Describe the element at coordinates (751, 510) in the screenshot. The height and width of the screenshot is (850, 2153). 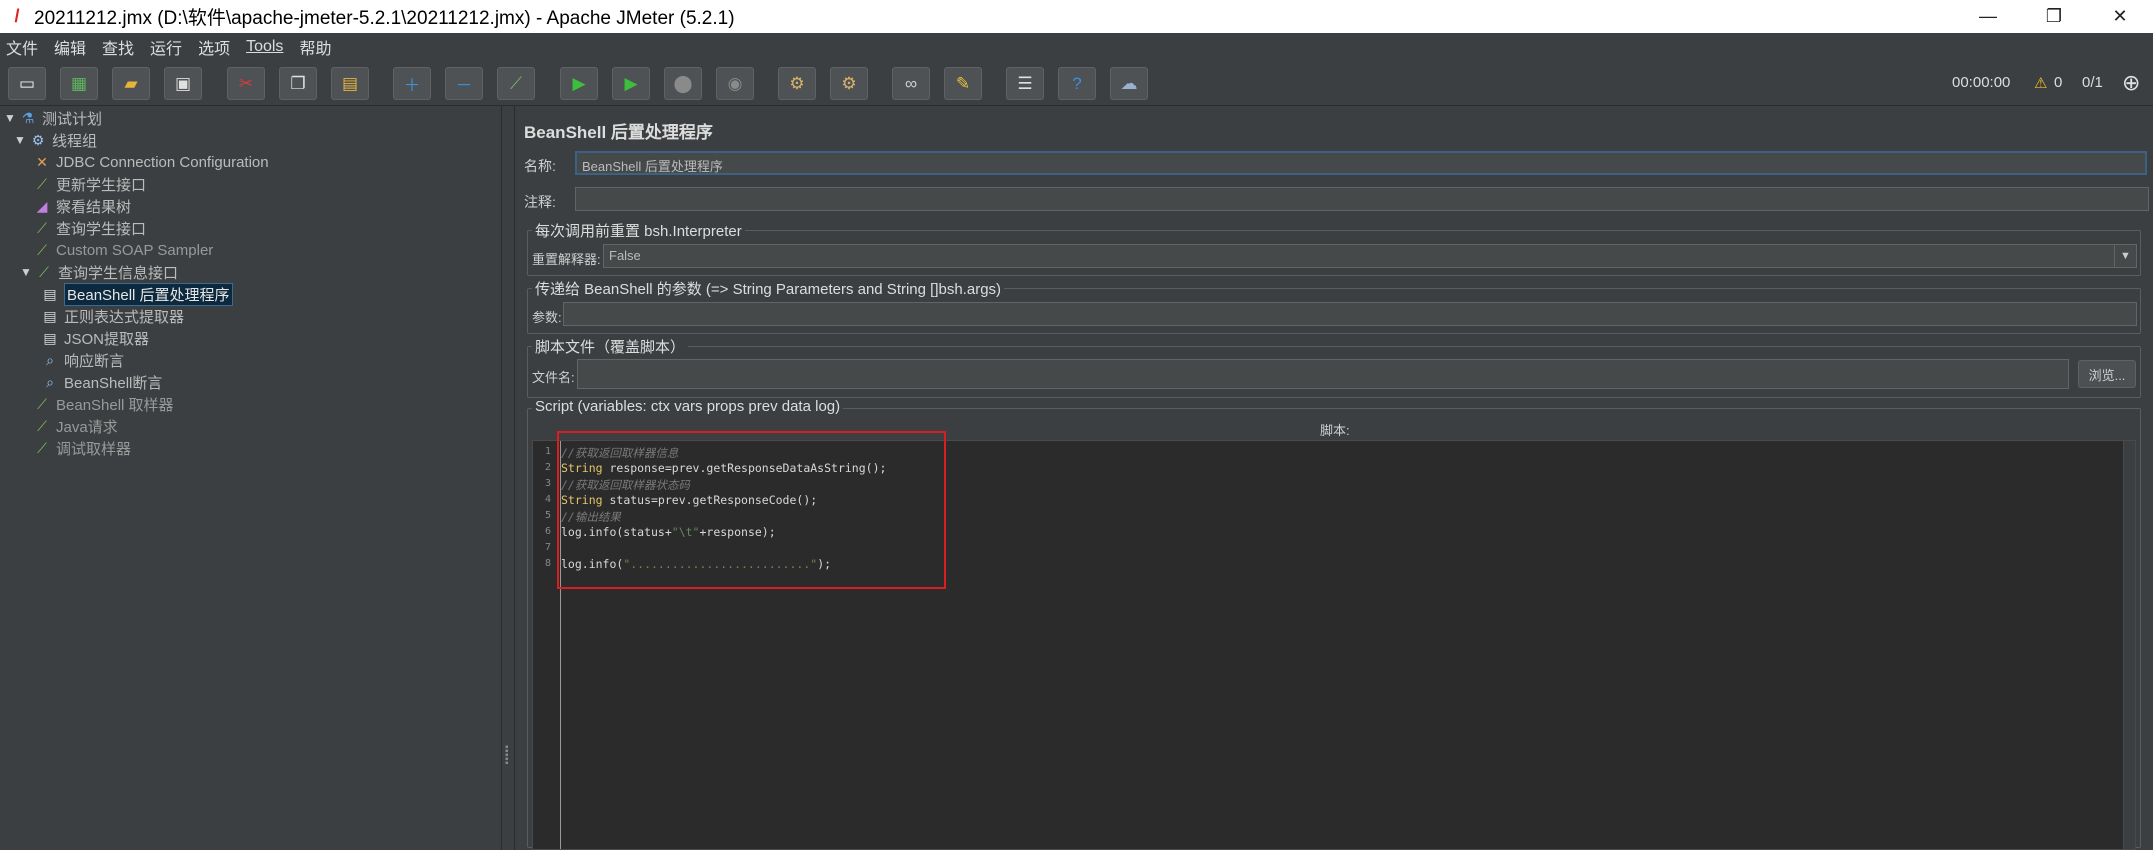
I see `highlight-annotation` at that location.